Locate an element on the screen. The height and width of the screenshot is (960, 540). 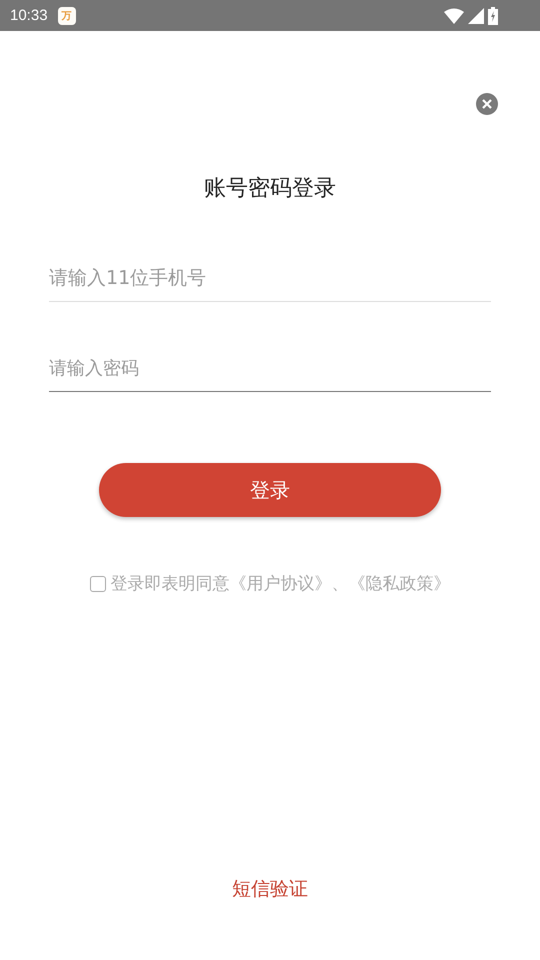
password-field: 请输入密码 is located at coordinates (270, 368).